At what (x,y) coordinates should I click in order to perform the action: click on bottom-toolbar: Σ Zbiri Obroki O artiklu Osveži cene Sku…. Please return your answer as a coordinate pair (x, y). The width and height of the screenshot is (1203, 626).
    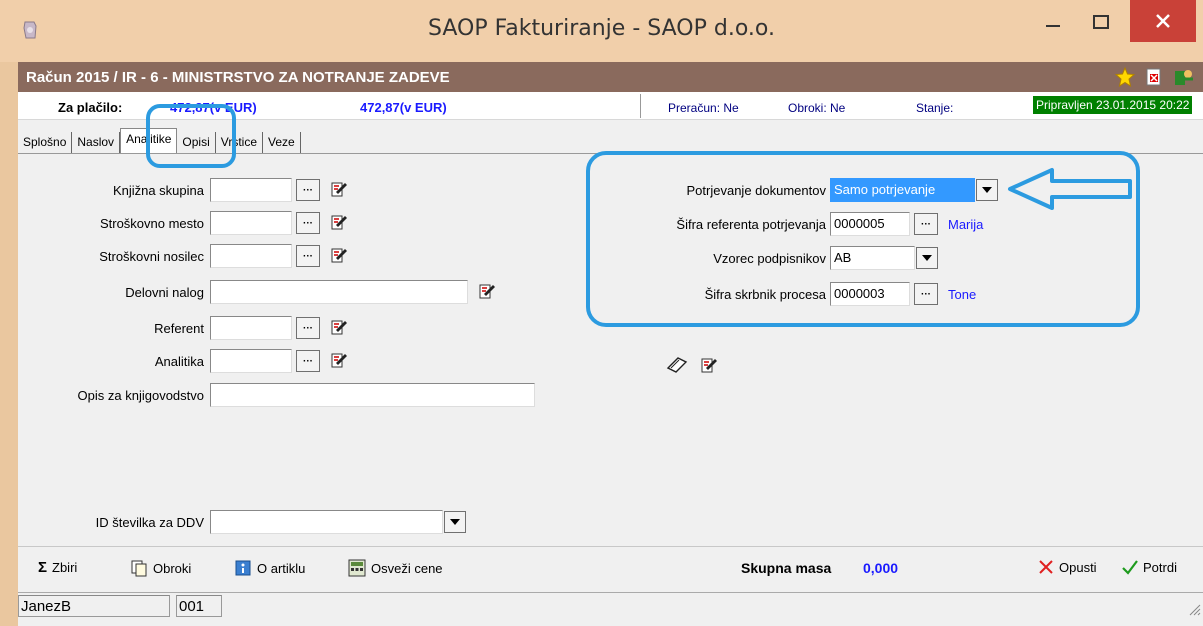
    Looking at the image, I should click on (610, 567).